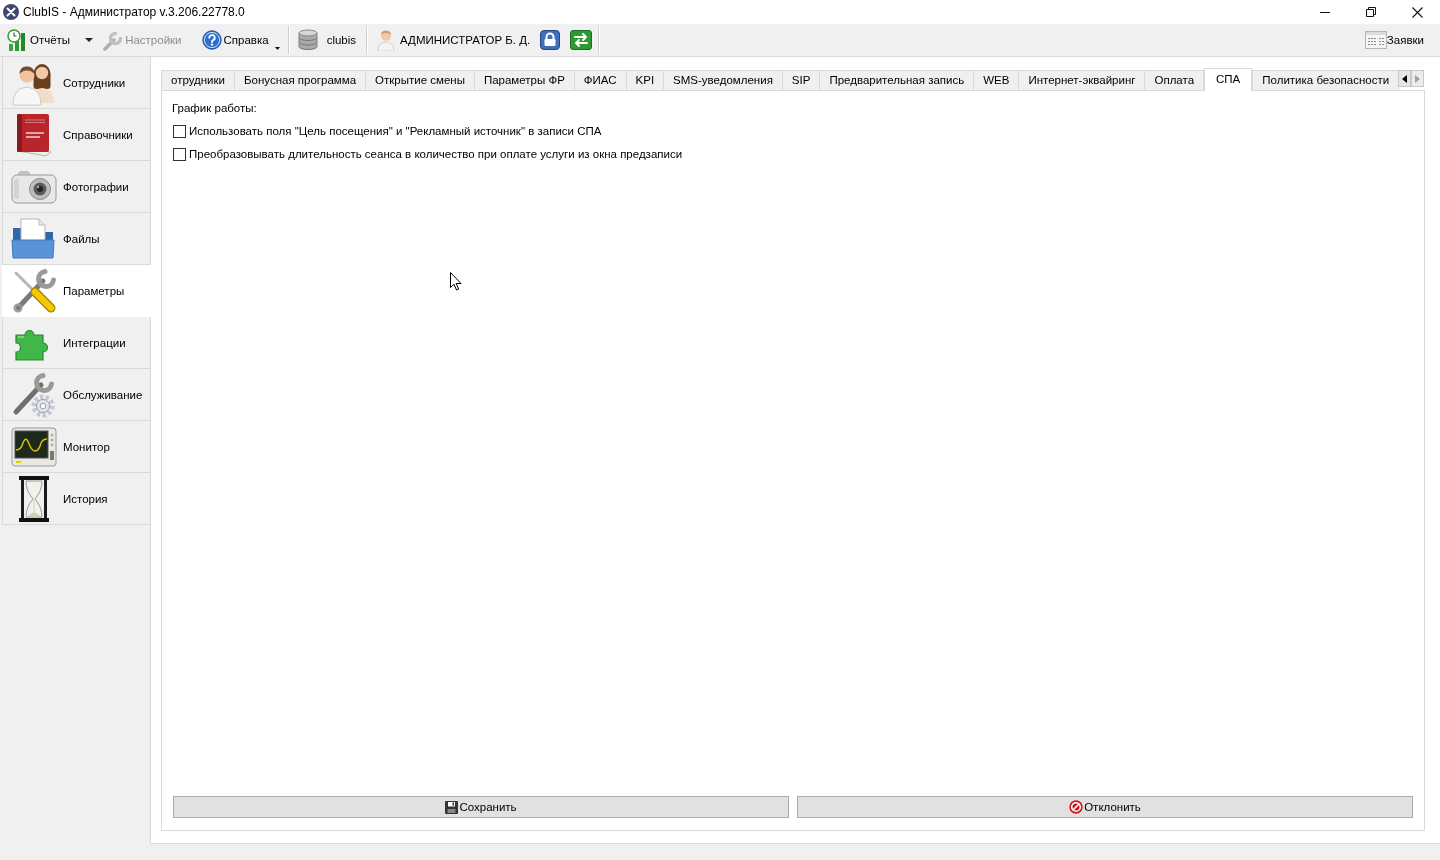 The height and width of the screenshot is (860, 1440). Describe the element at coordinates (76, 291) in the screenshot. I see `sidebar-item: Параметры` at that location.